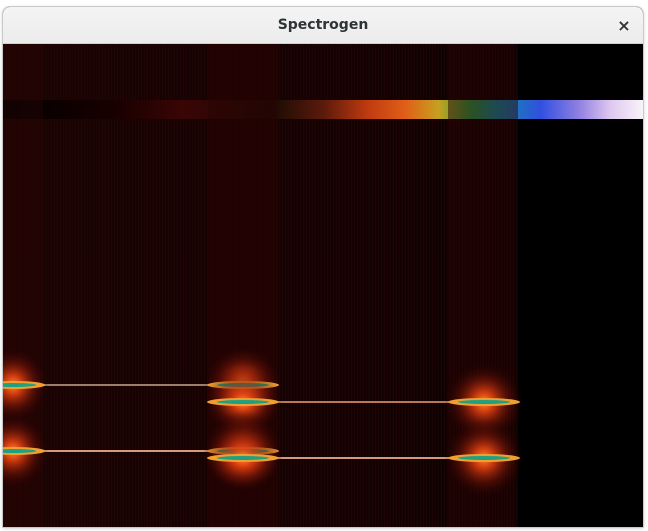 Image resolution: width=648 pixels, height=531 pixels. Describe the element at coordinates (323, 109) in the screenshot. I see `colormap-bar` at that location.